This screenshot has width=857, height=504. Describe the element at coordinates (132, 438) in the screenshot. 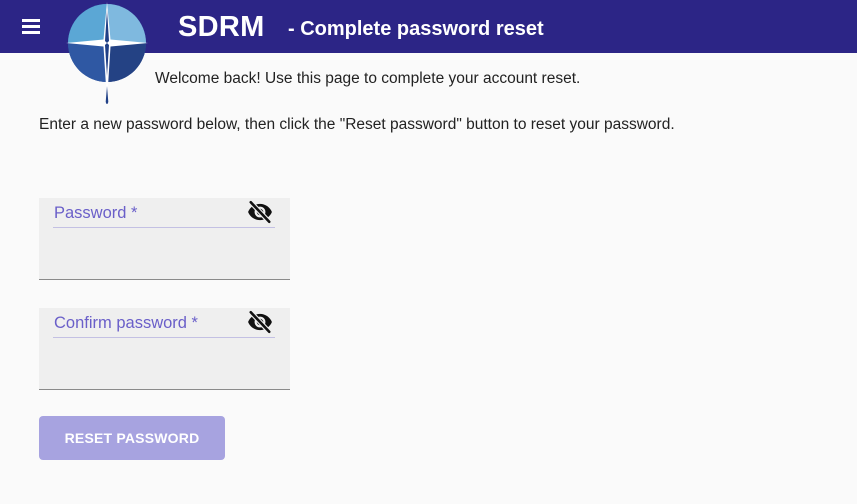

I see `reset-password-button: RESET PASSWORD` at that location.